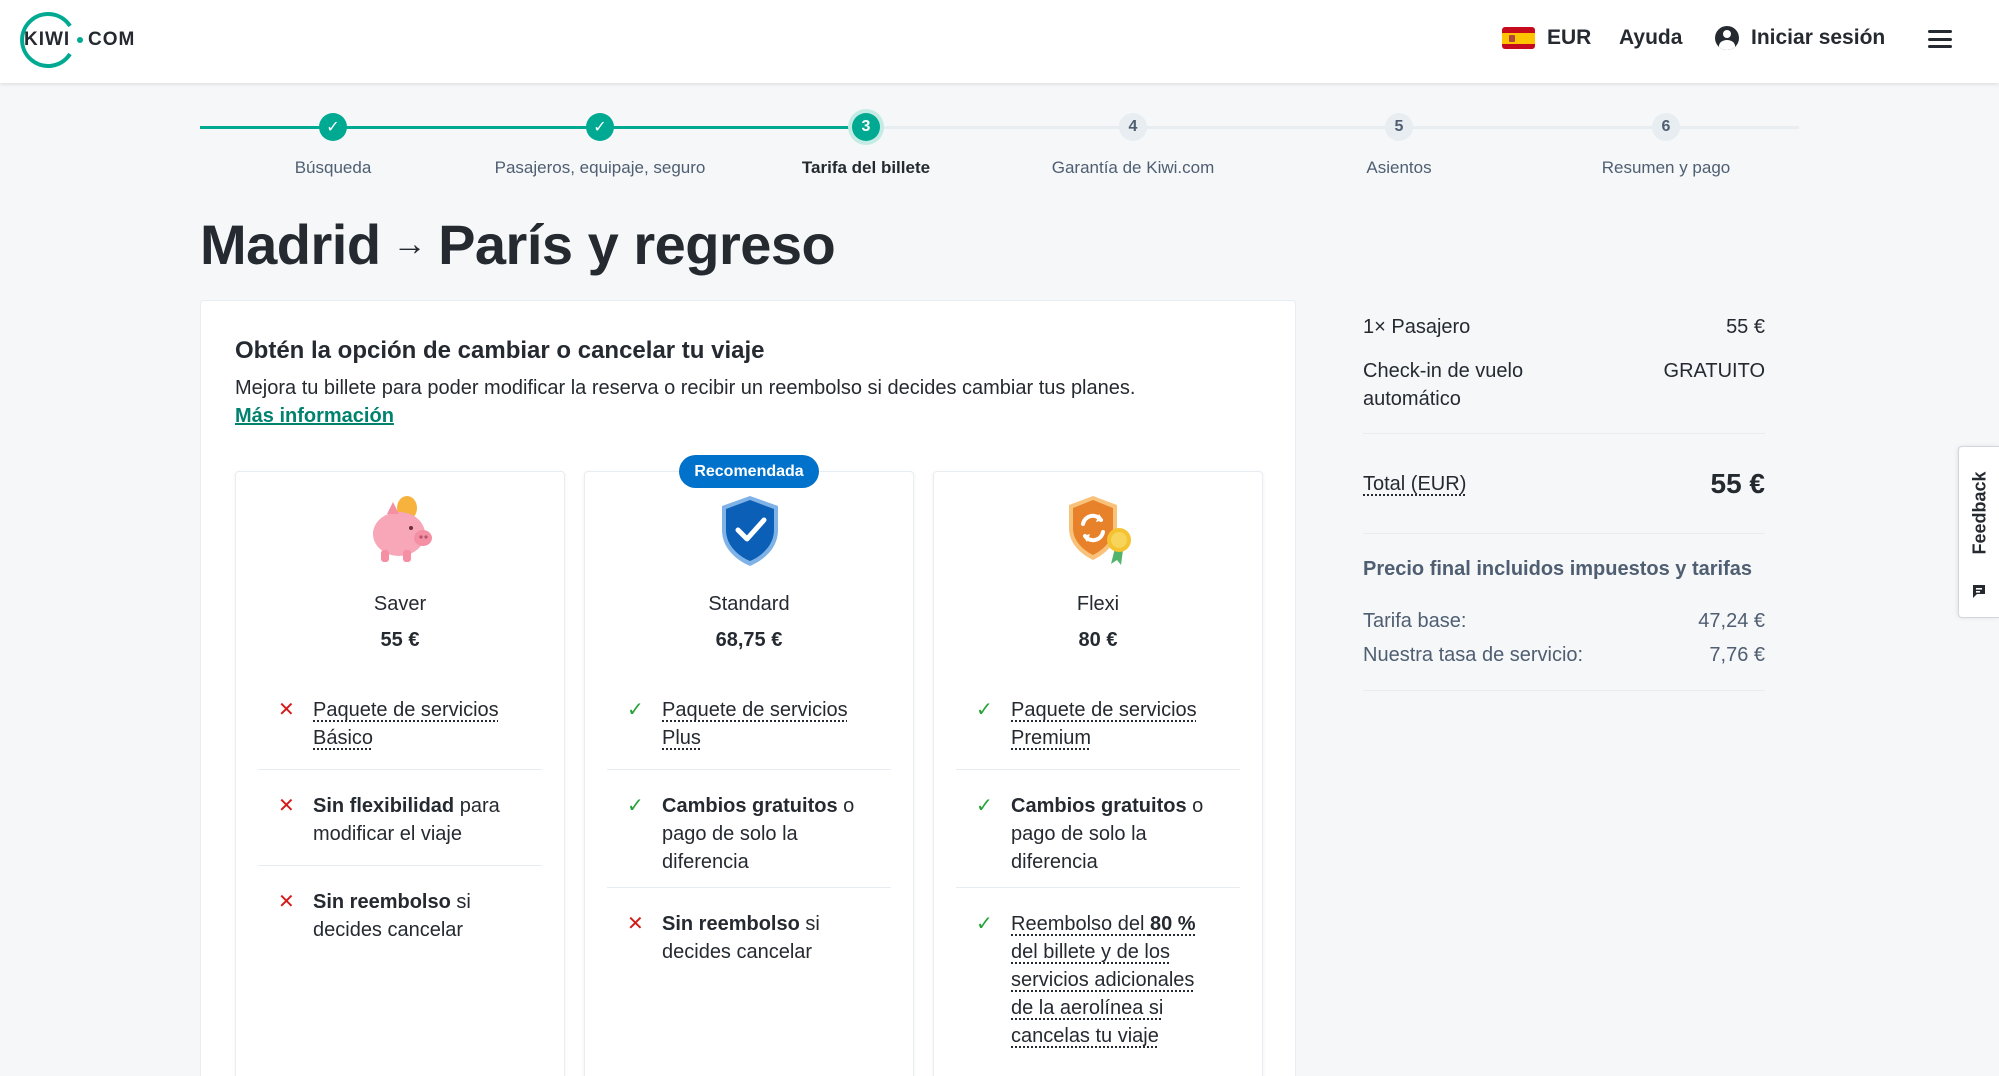 The height and width of the screenshot is (1076, 1999). What do you see at coordinates (1414, 484) in the screenshot?
I see `total-label: Total (EUR)` at bounding box center [1414, 484].